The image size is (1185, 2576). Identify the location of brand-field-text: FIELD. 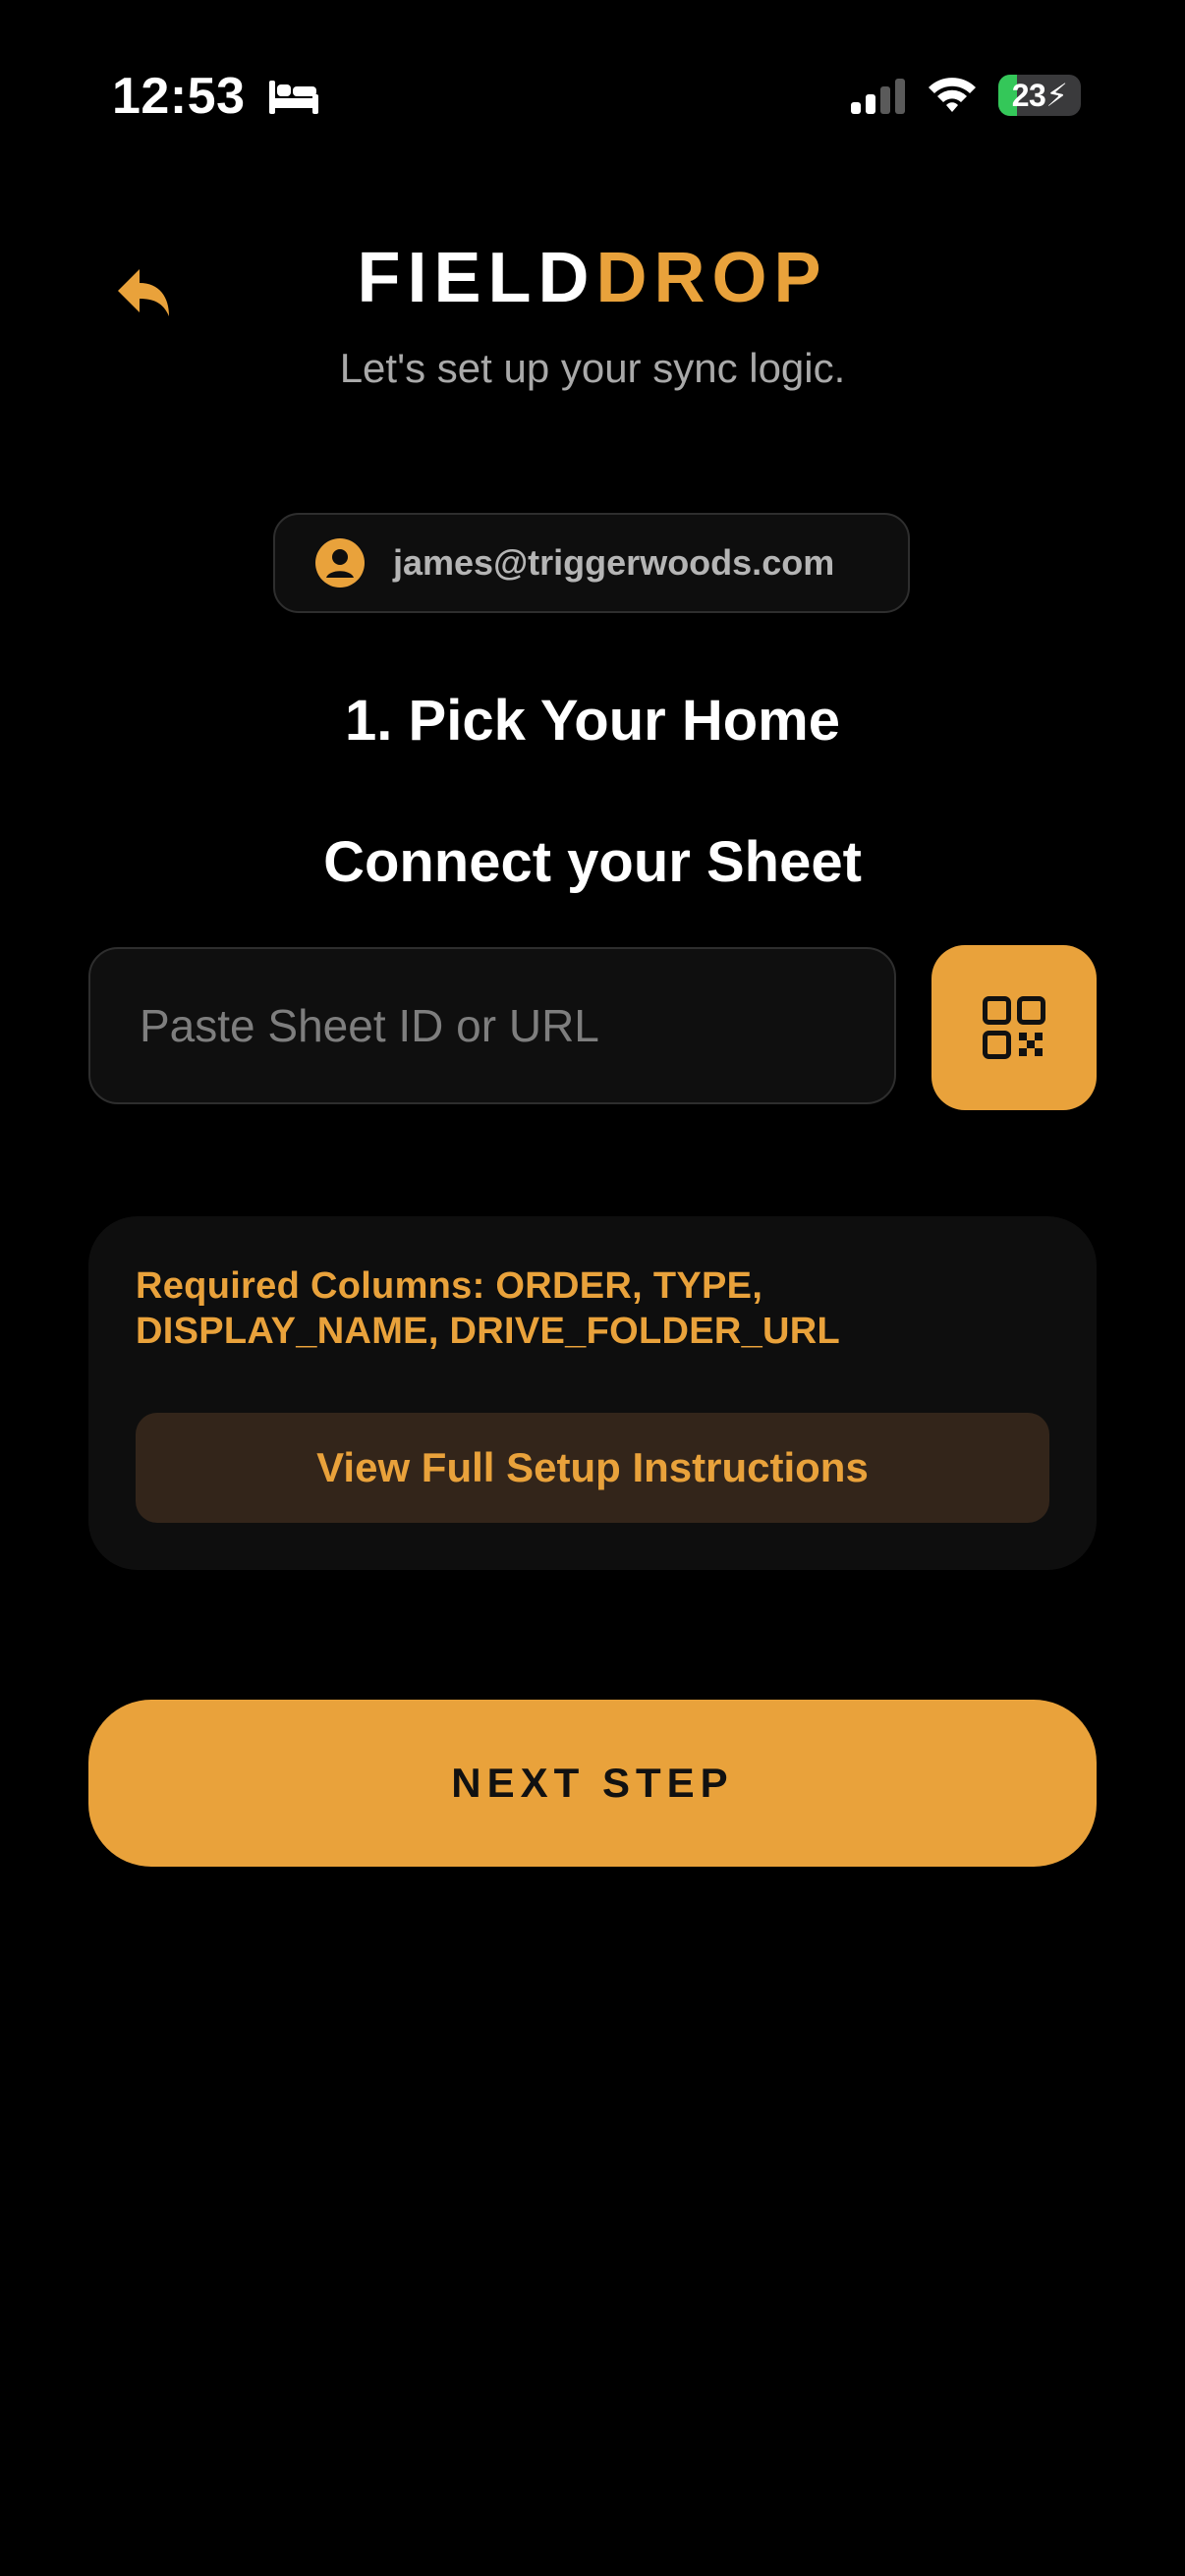
(477, 278).